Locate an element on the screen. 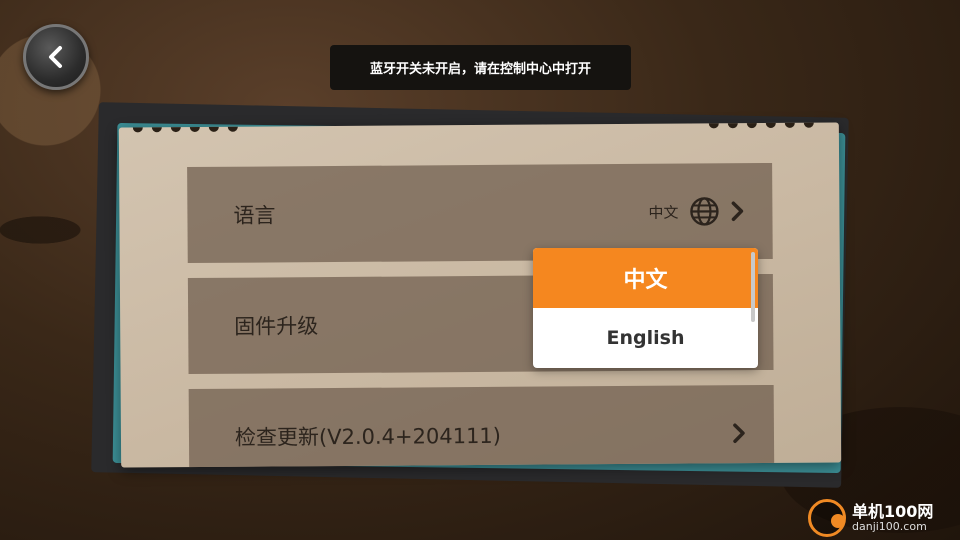 This screenshot has height=540, width=960. watermark-url: danji100.com is located at coordinates (889, 526).